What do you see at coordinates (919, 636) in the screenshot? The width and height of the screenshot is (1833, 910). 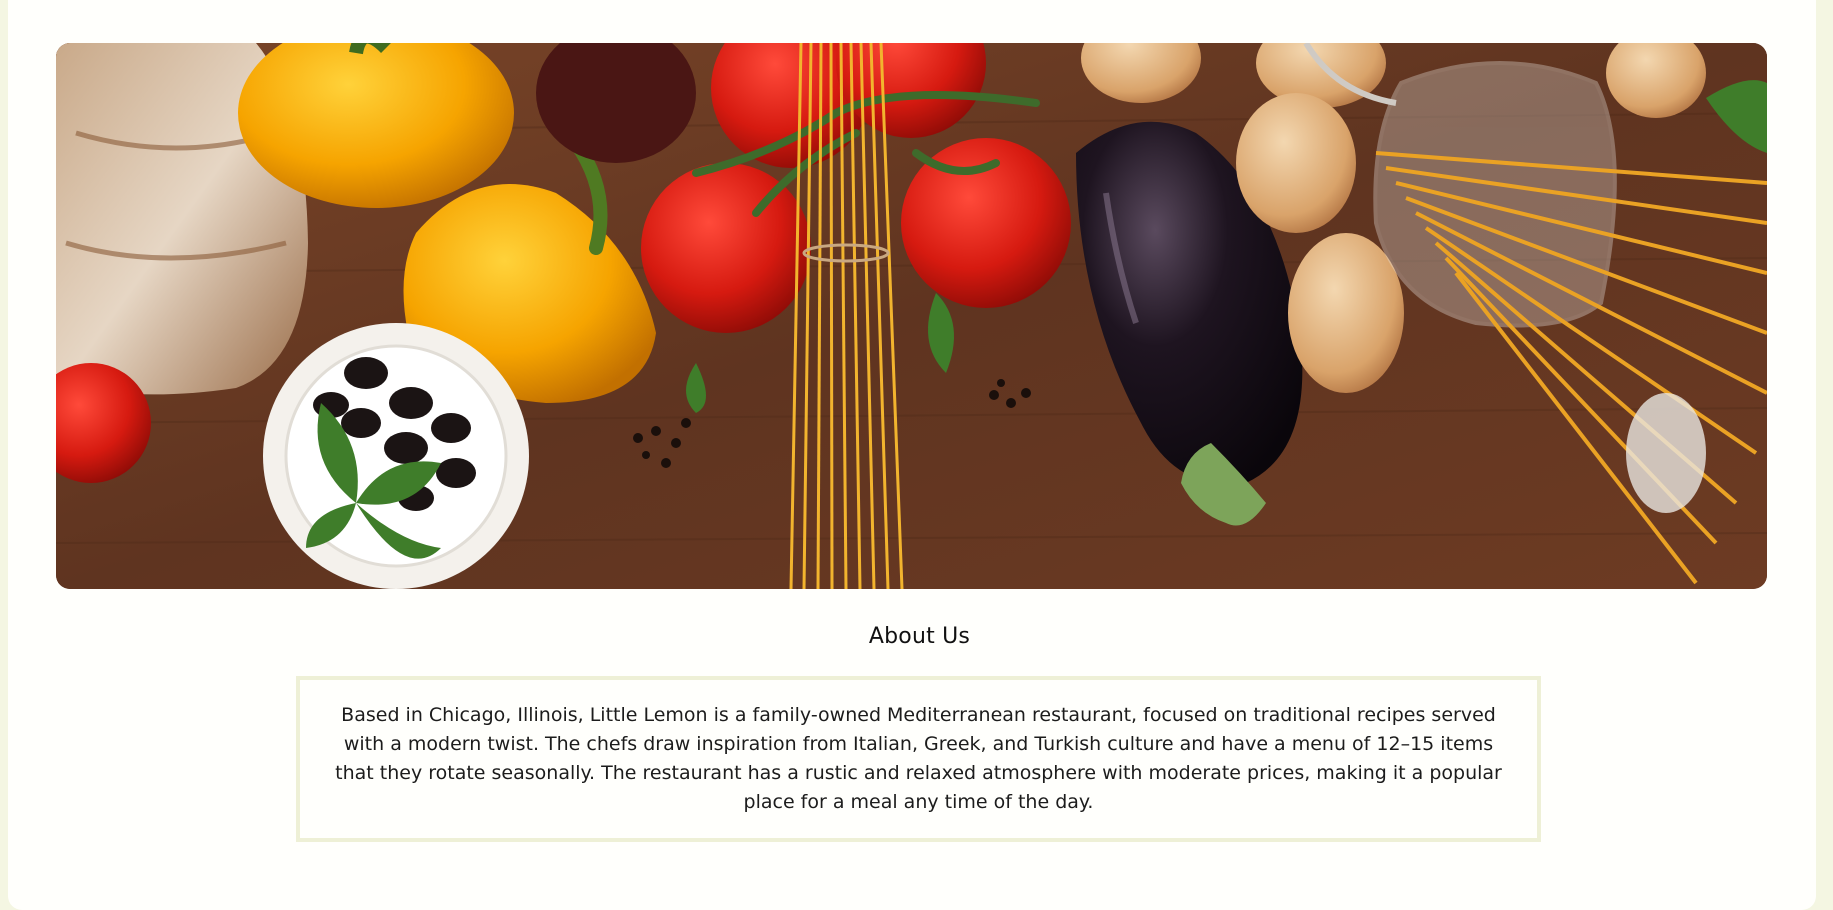 I see `about-title: About Us` at bounding box center [919, 636].